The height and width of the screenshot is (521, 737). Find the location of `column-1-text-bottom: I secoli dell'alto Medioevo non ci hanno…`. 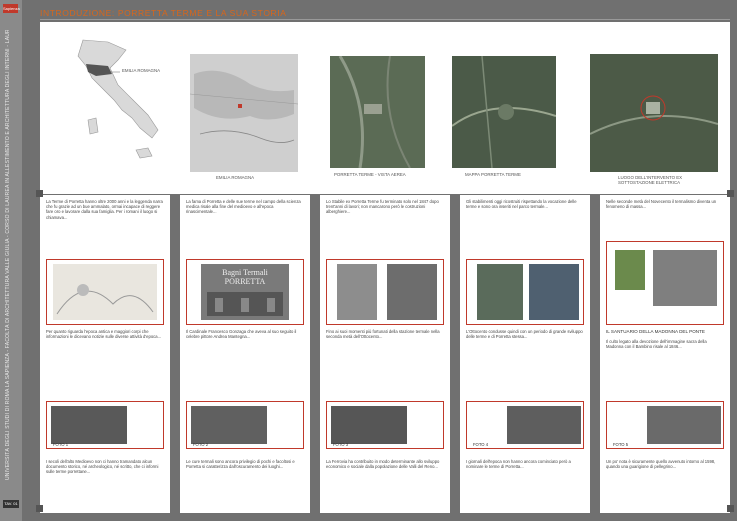

column-1-text-bottom: I secoli dell'alto Medioevo non ci hanno… is located at coordinates (102, 467).